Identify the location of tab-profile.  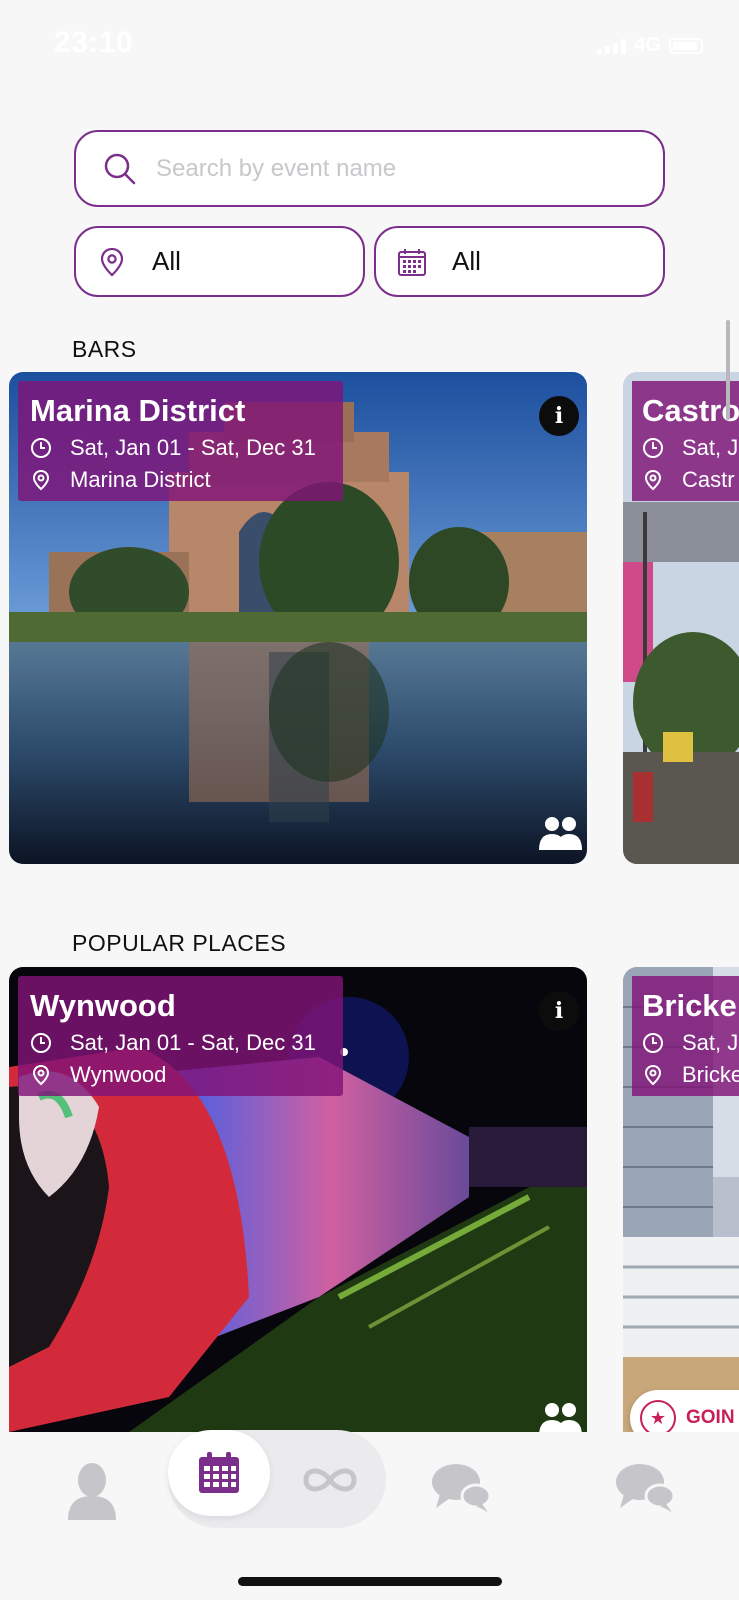
(92, 1491).